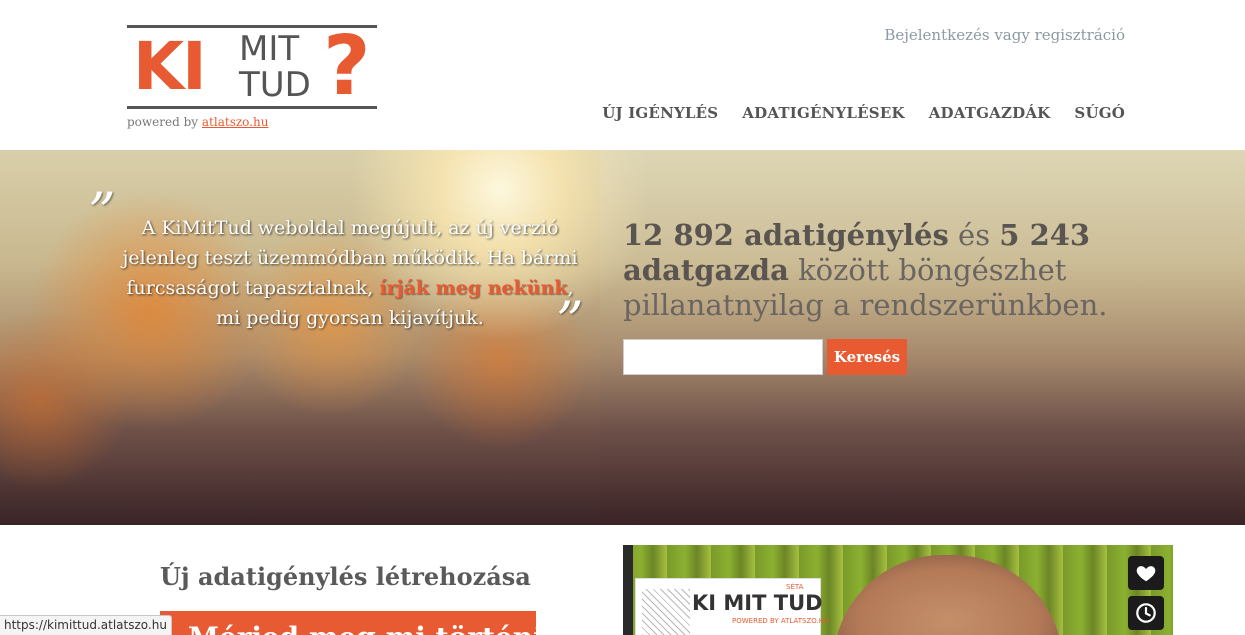 This screenshot has width=1245, height=635. I want to click on logo-tud: TUD, so click(275, 85).